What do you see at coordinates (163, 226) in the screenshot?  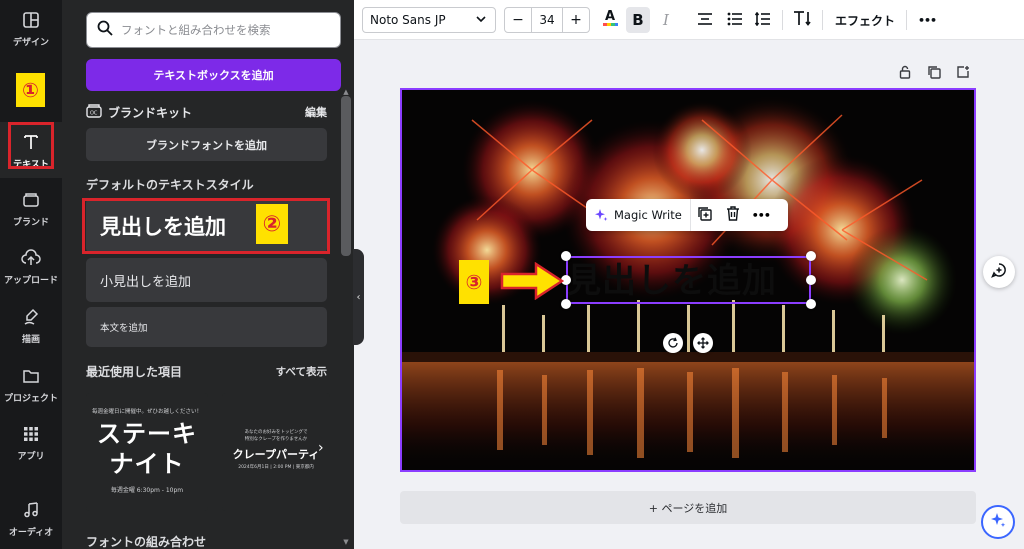 I see `add-heading-label: 見出しを追加` at bounding box center [163, 226].